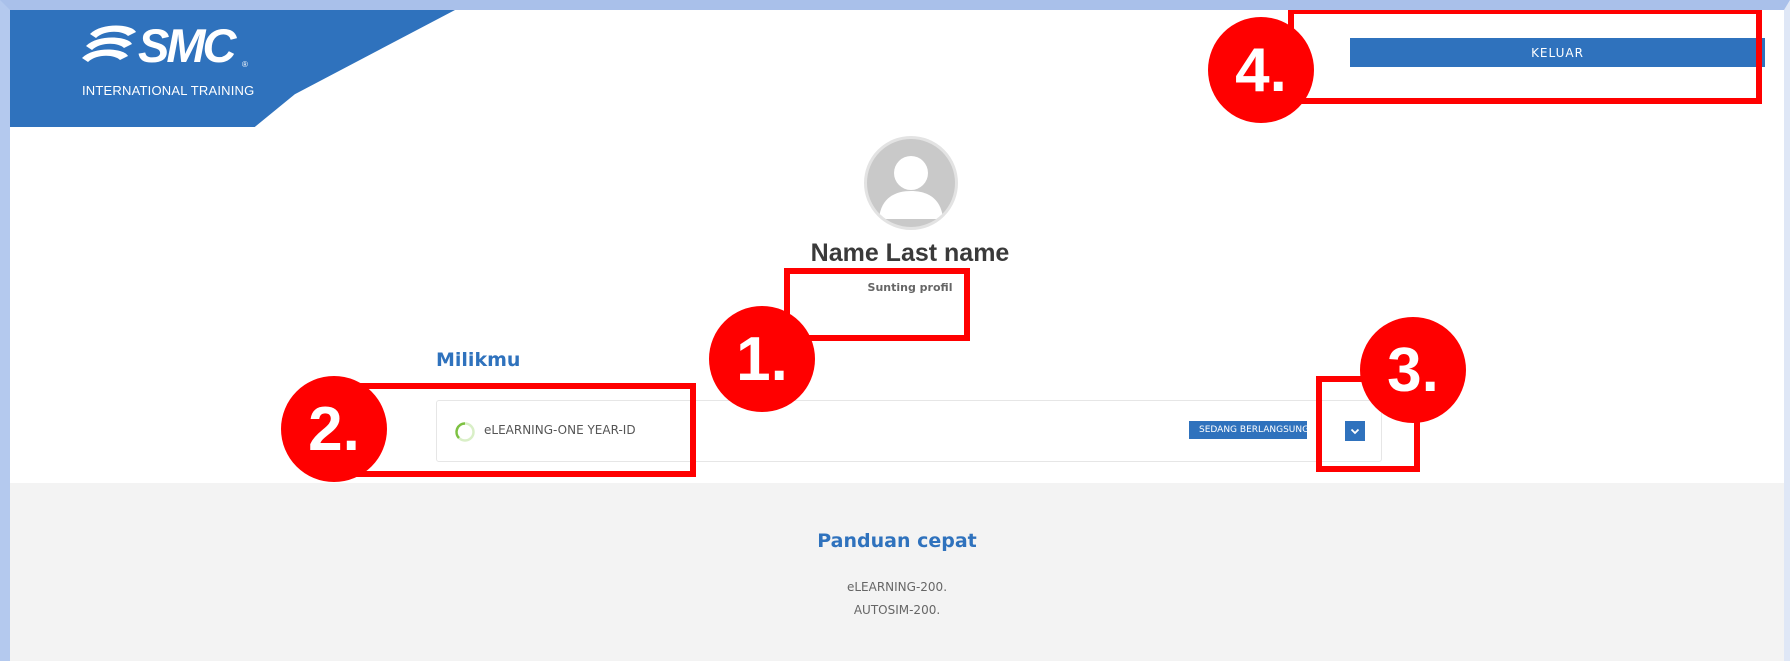  What do you see at coordinates (1413, 370) in the screenshot?
I see `annotation-marker-3: 3.` at bounding box center [1413, 370].